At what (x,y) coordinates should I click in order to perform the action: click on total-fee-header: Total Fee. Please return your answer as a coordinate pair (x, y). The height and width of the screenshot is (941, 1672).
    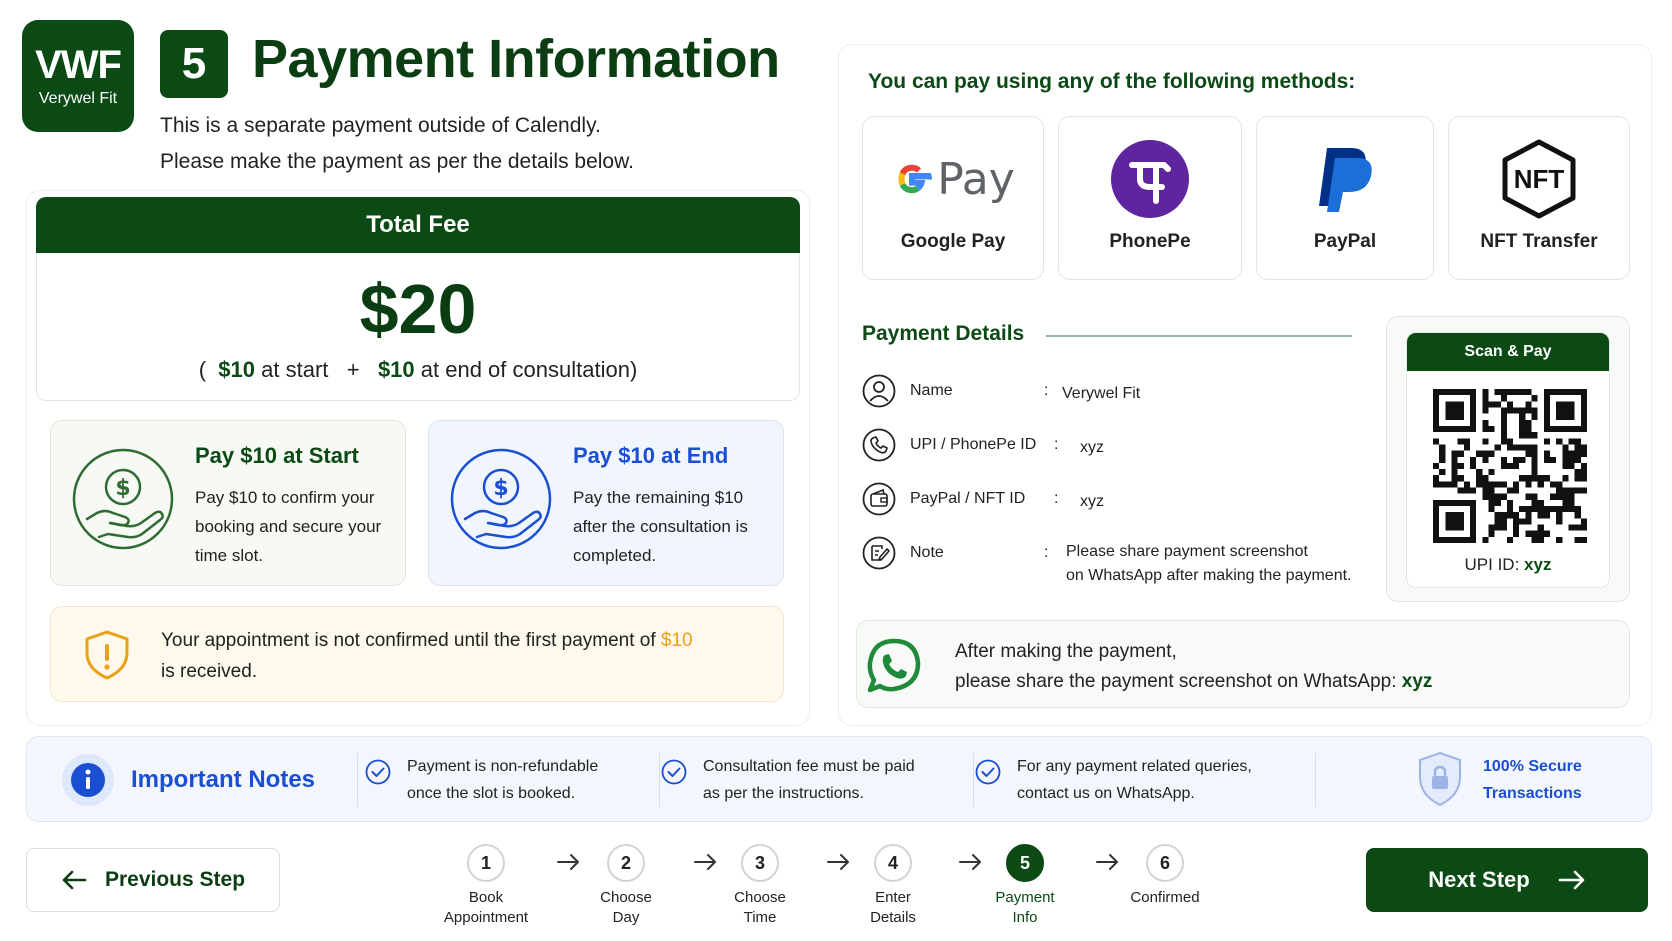
    Looking at the image, I should click on (418, 225).